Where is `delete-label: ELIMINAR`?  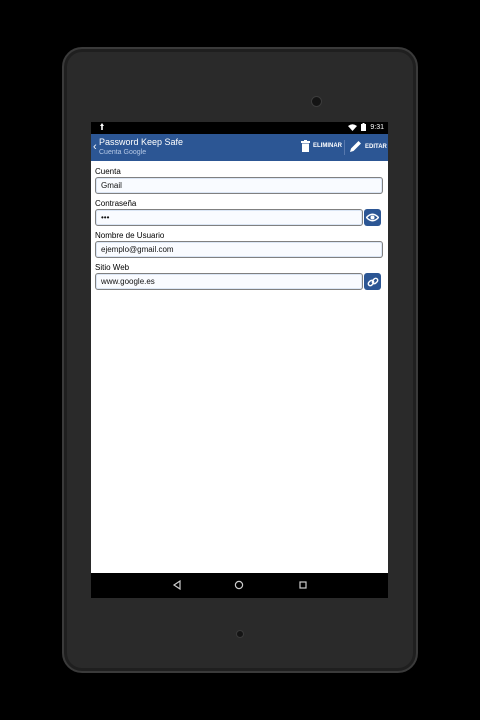
delete-label: ELIMINAR is located at coordinates (327, 146).